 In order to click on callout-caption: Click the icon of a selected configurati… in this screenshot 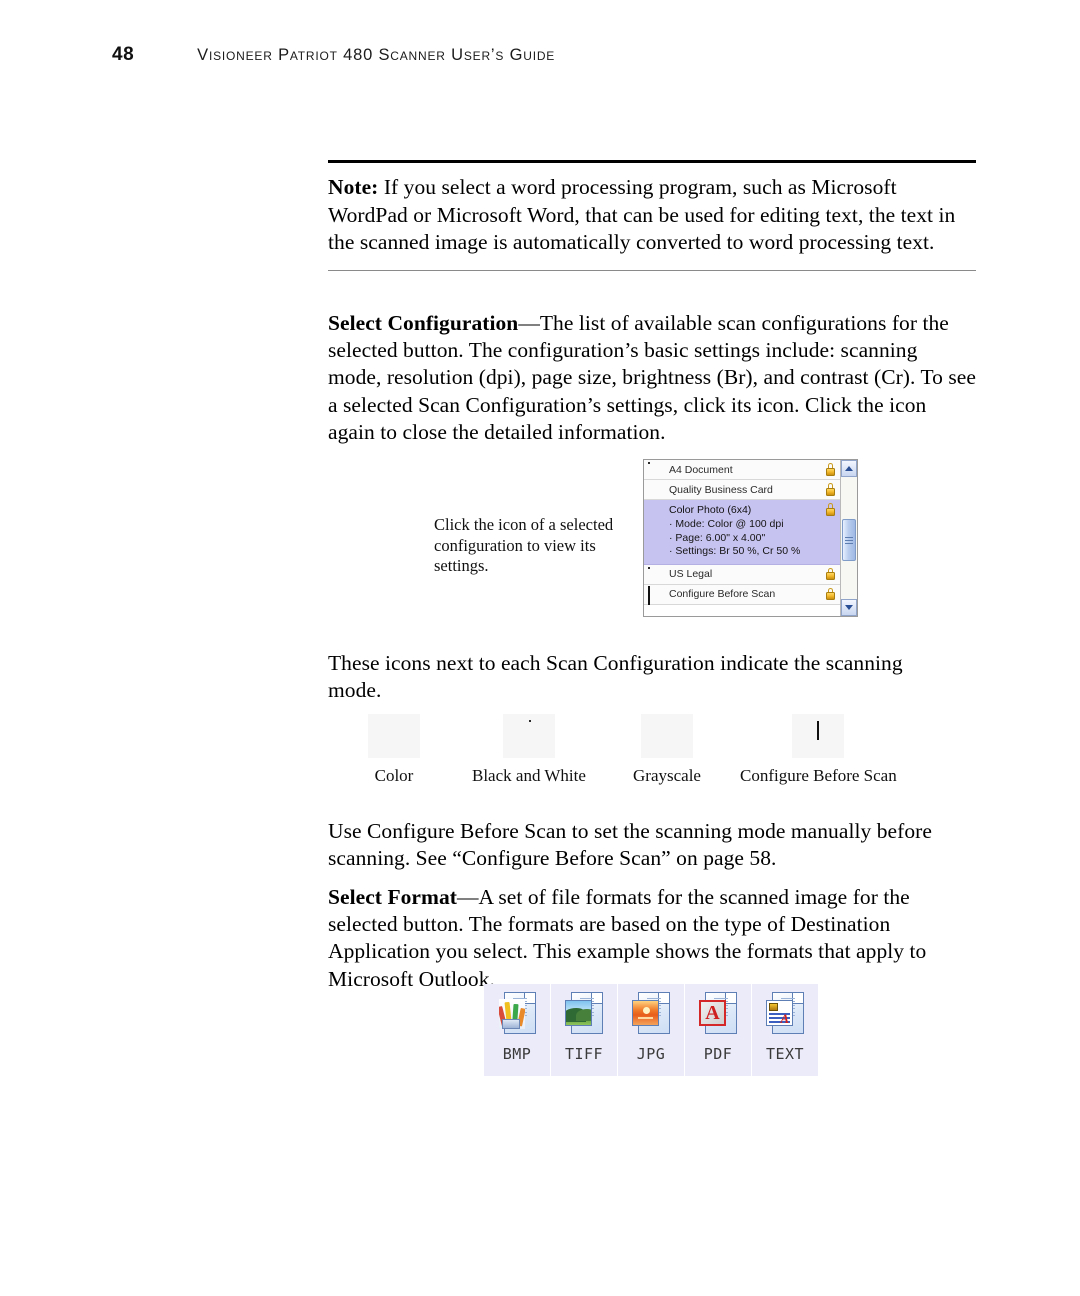, I will do `click(524, 545)`.